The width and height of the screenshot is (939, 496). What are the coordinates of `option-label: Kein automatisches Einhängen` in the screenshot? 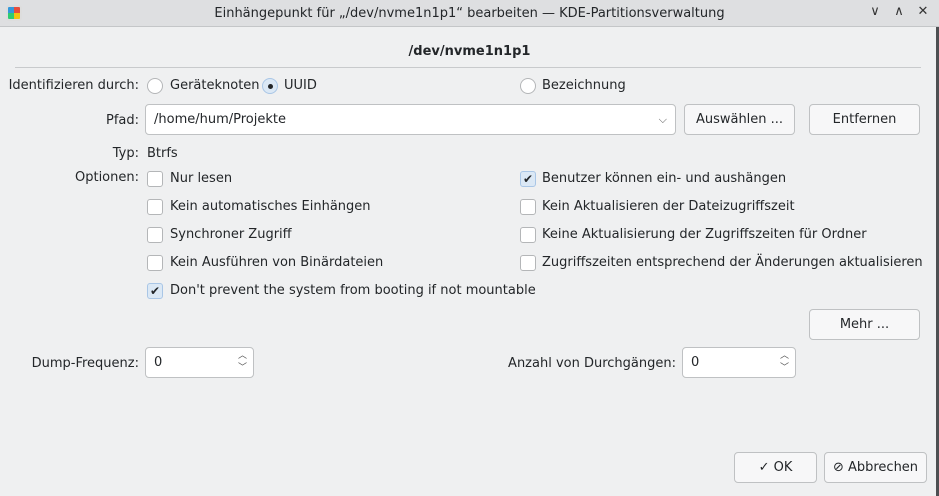 It's located at (270, 206).